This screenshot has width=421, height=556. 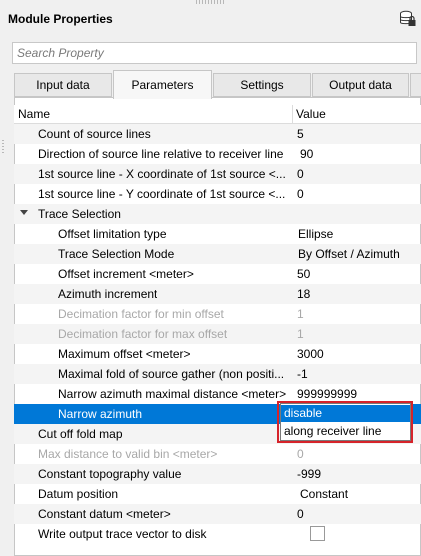 What do you see at coordinates (317, 533) in the screenshot?
I see `write-output-checkbox` at bounding box center [317, 533].